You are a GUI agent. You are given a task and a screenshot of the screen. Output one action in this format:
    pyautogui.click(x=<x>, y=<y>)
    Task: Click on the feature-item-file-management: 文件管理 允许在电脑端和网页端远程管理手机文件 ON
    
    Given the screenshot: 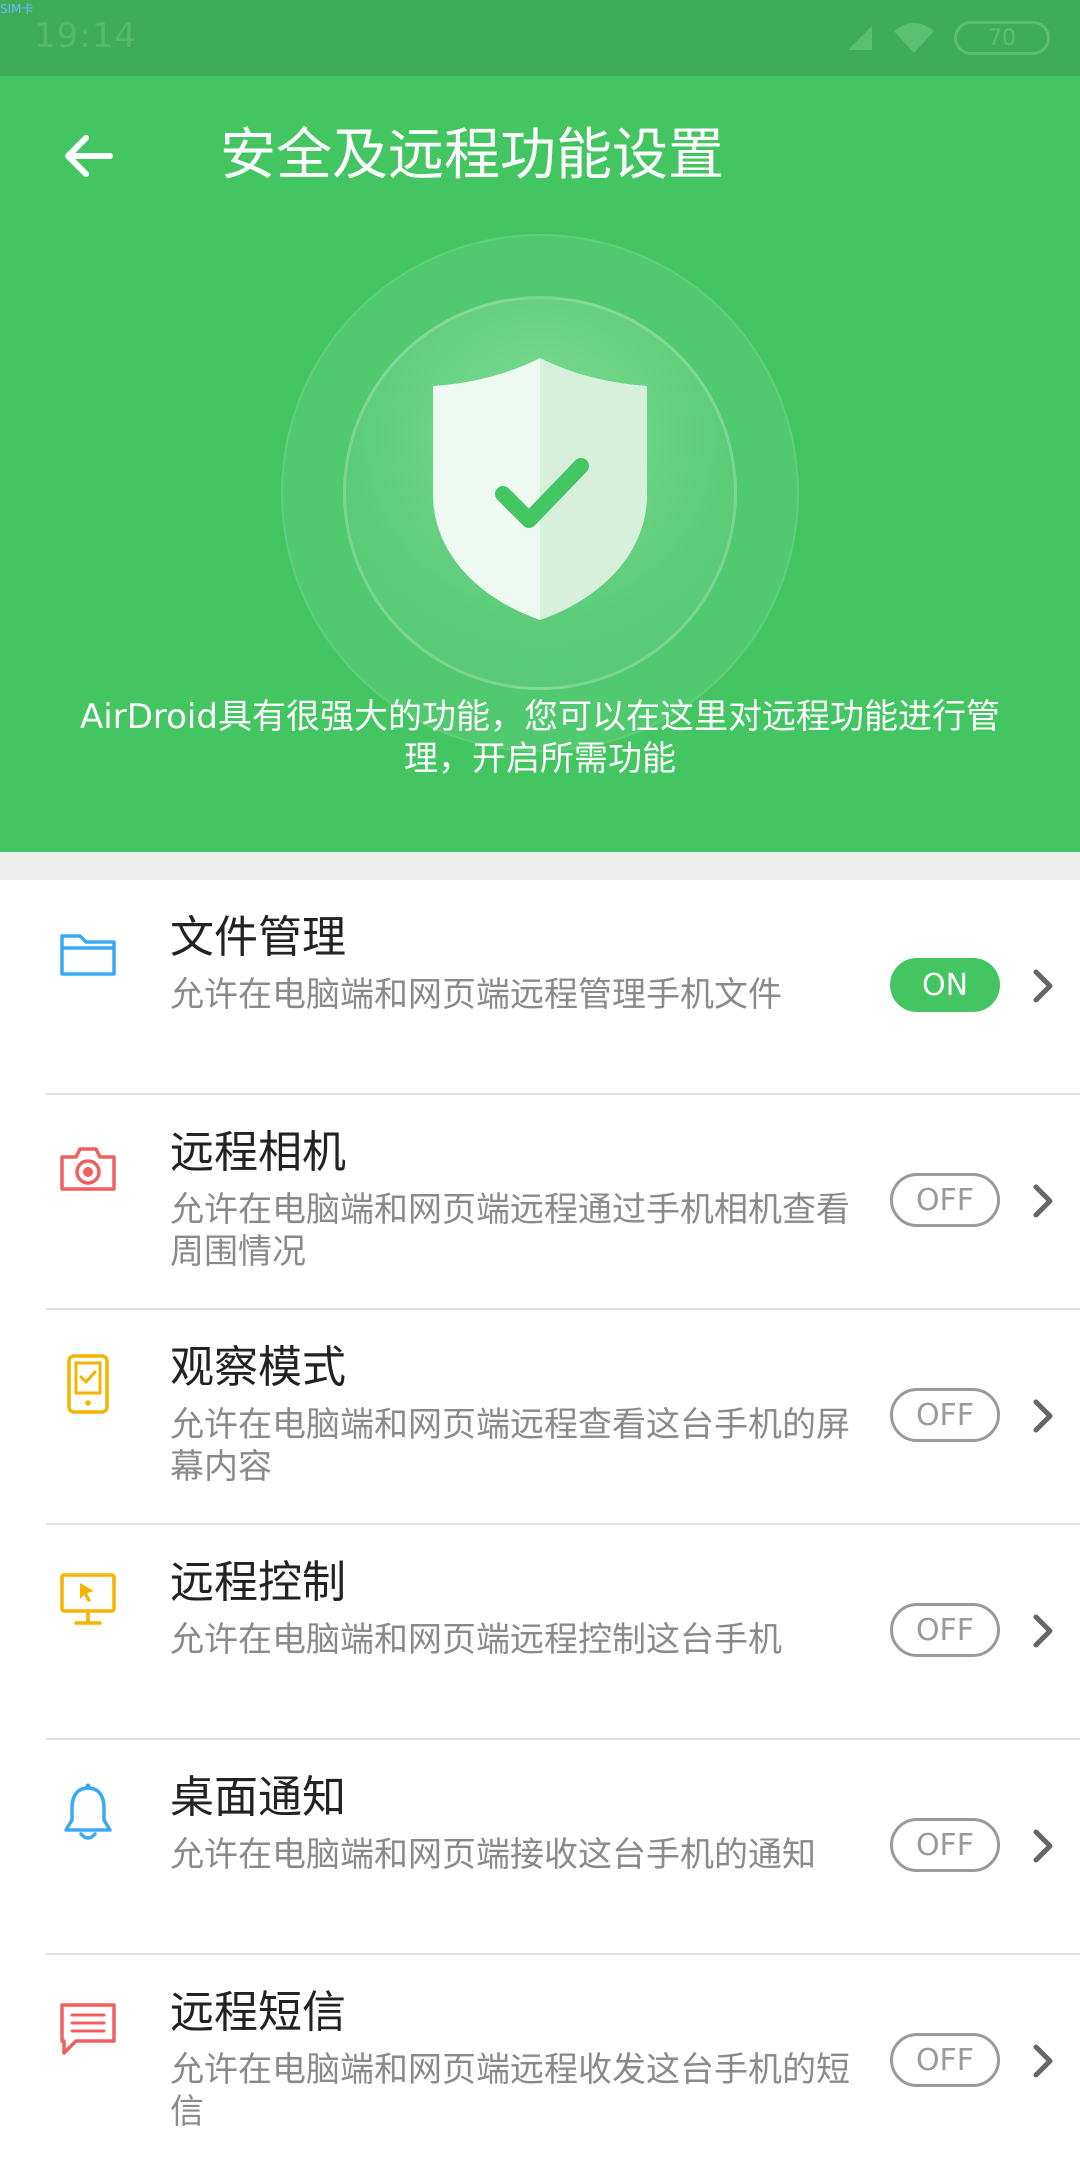 What is the action you would take?
    pyautogui.click(x=540, y=987)
    